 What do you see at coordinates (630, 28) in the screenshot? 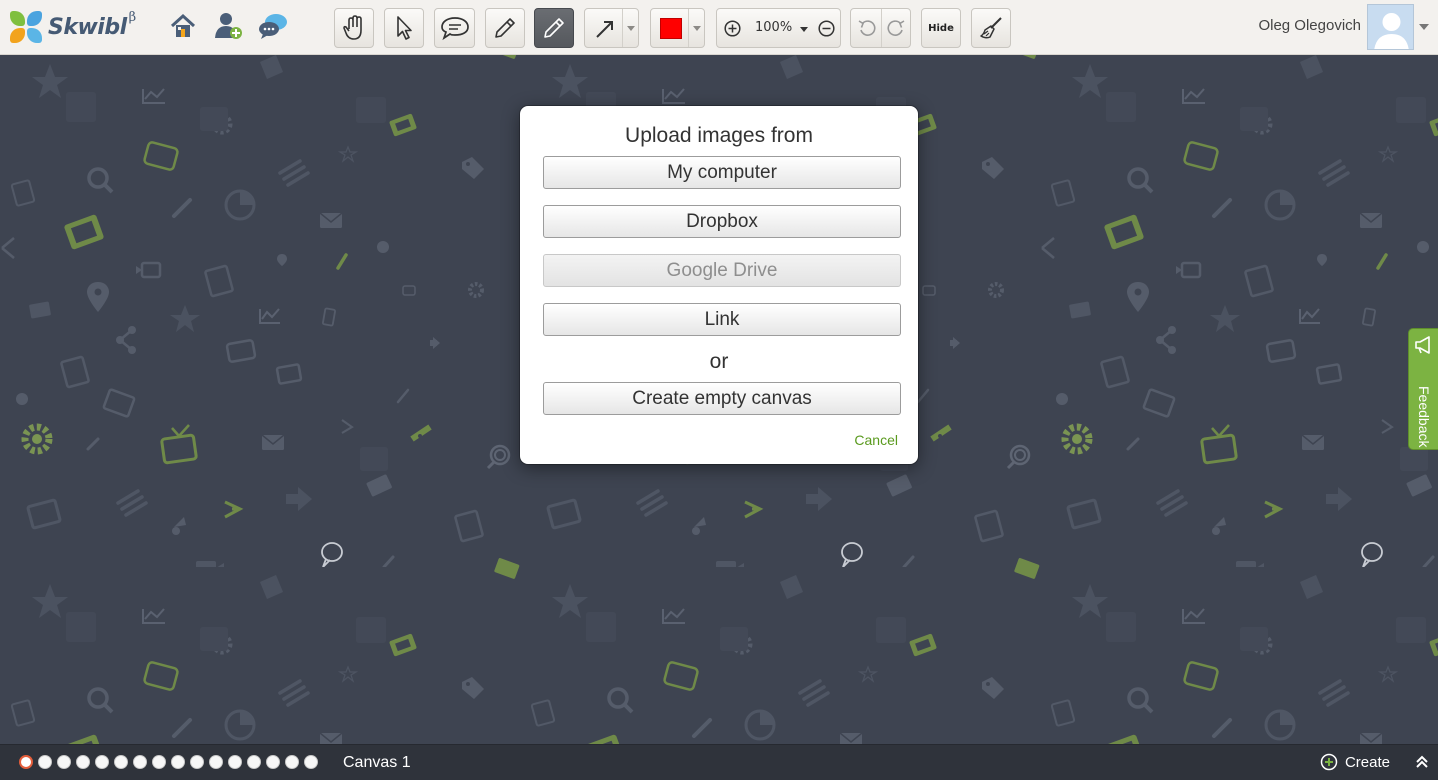
I see `arrow-dropdown-caret` at bounding box center [630, 28].